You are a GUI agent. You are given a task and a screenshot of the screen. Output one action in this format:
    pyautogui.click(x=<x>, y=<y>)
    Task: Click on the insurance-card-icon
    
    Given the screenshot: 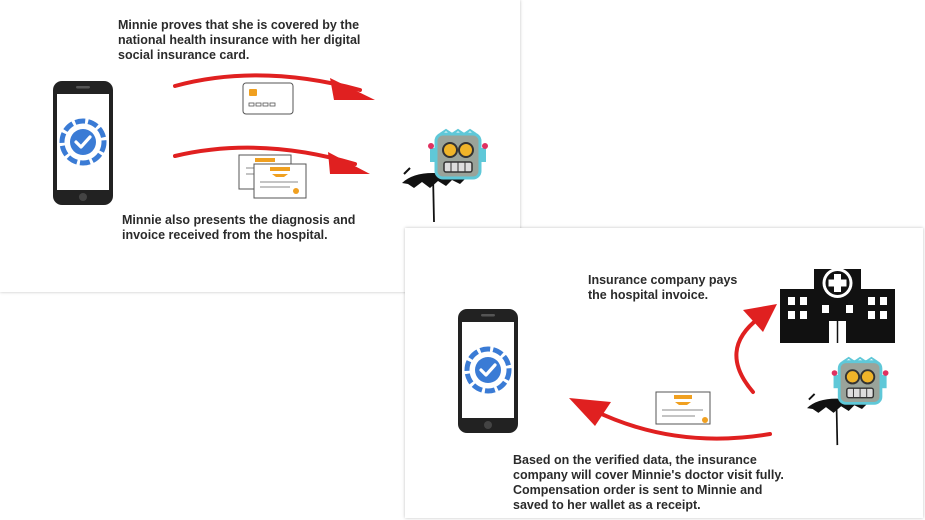 What is the action you would take?
    pyautogui.click(x=268, y=98)
    